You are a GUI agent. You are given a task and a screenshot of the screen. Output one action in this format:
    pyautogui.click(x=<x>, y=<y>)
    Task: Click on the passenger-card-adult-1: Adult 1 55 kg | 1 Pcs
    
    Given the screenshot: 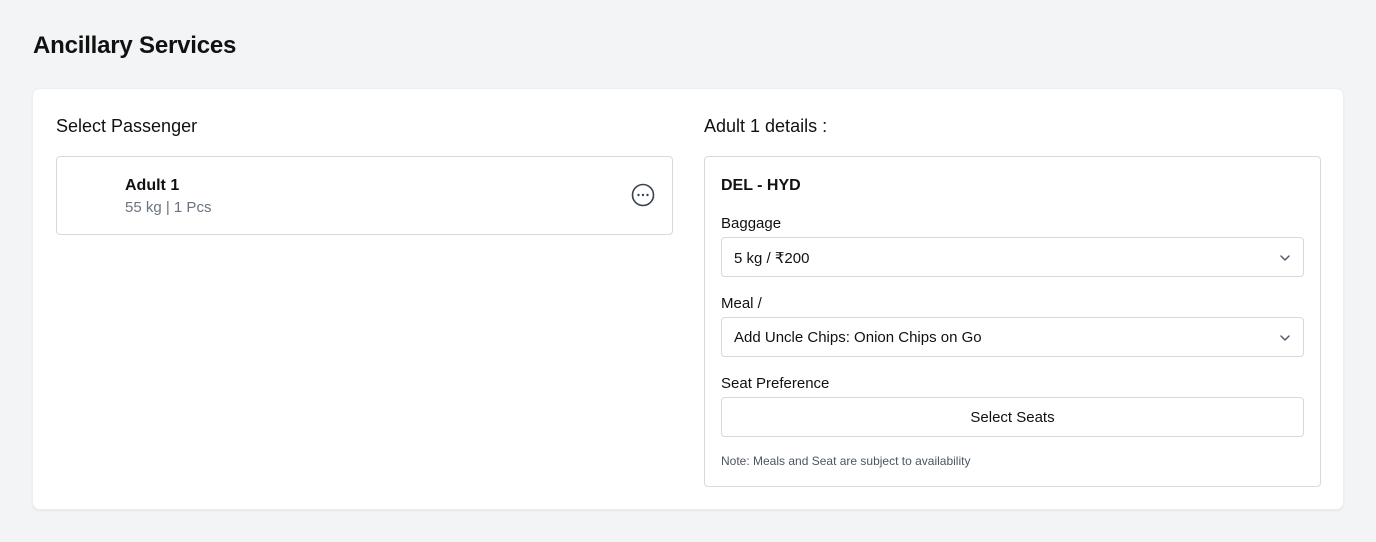 What is the action you would take?
    pyautogui.click(x=364, y=195)
    